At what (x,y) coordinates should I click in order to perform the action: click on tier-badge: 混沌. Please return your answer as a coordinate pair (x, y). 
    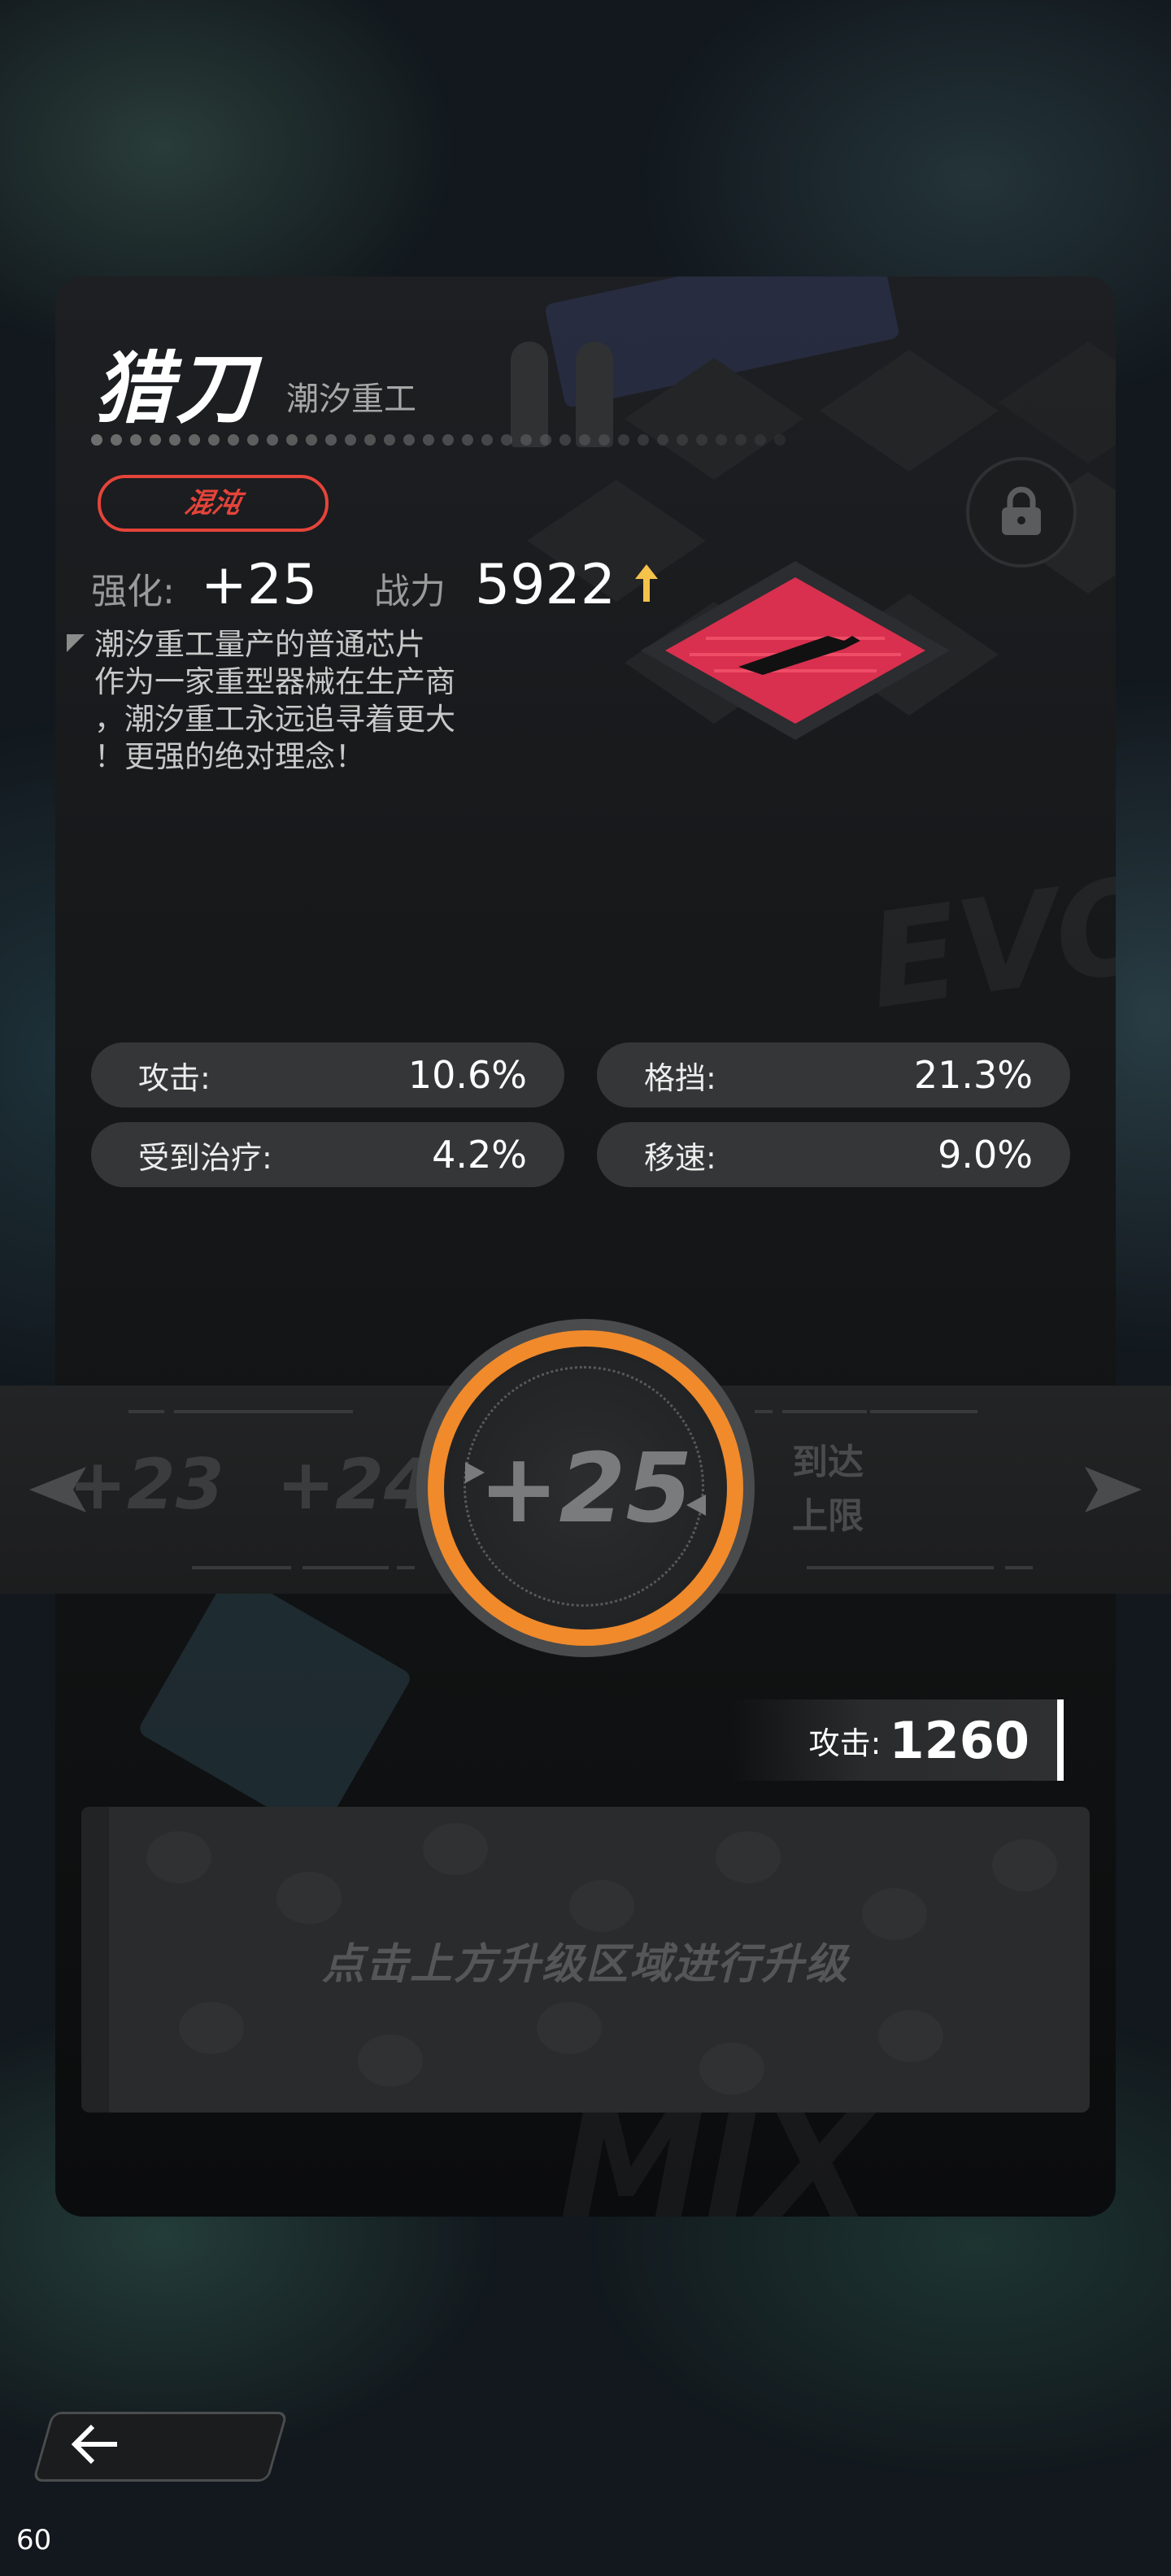
    Looking at the image, I should click on (214, 504).